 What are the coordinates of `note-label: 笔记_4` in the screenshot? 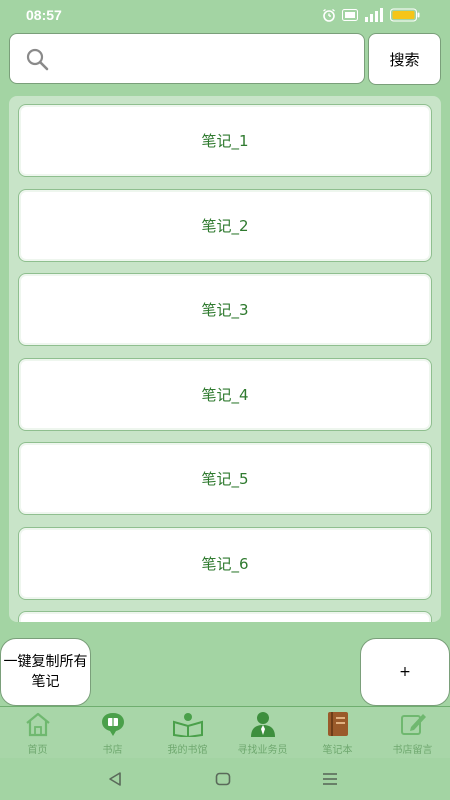 It's located at (225, 394).